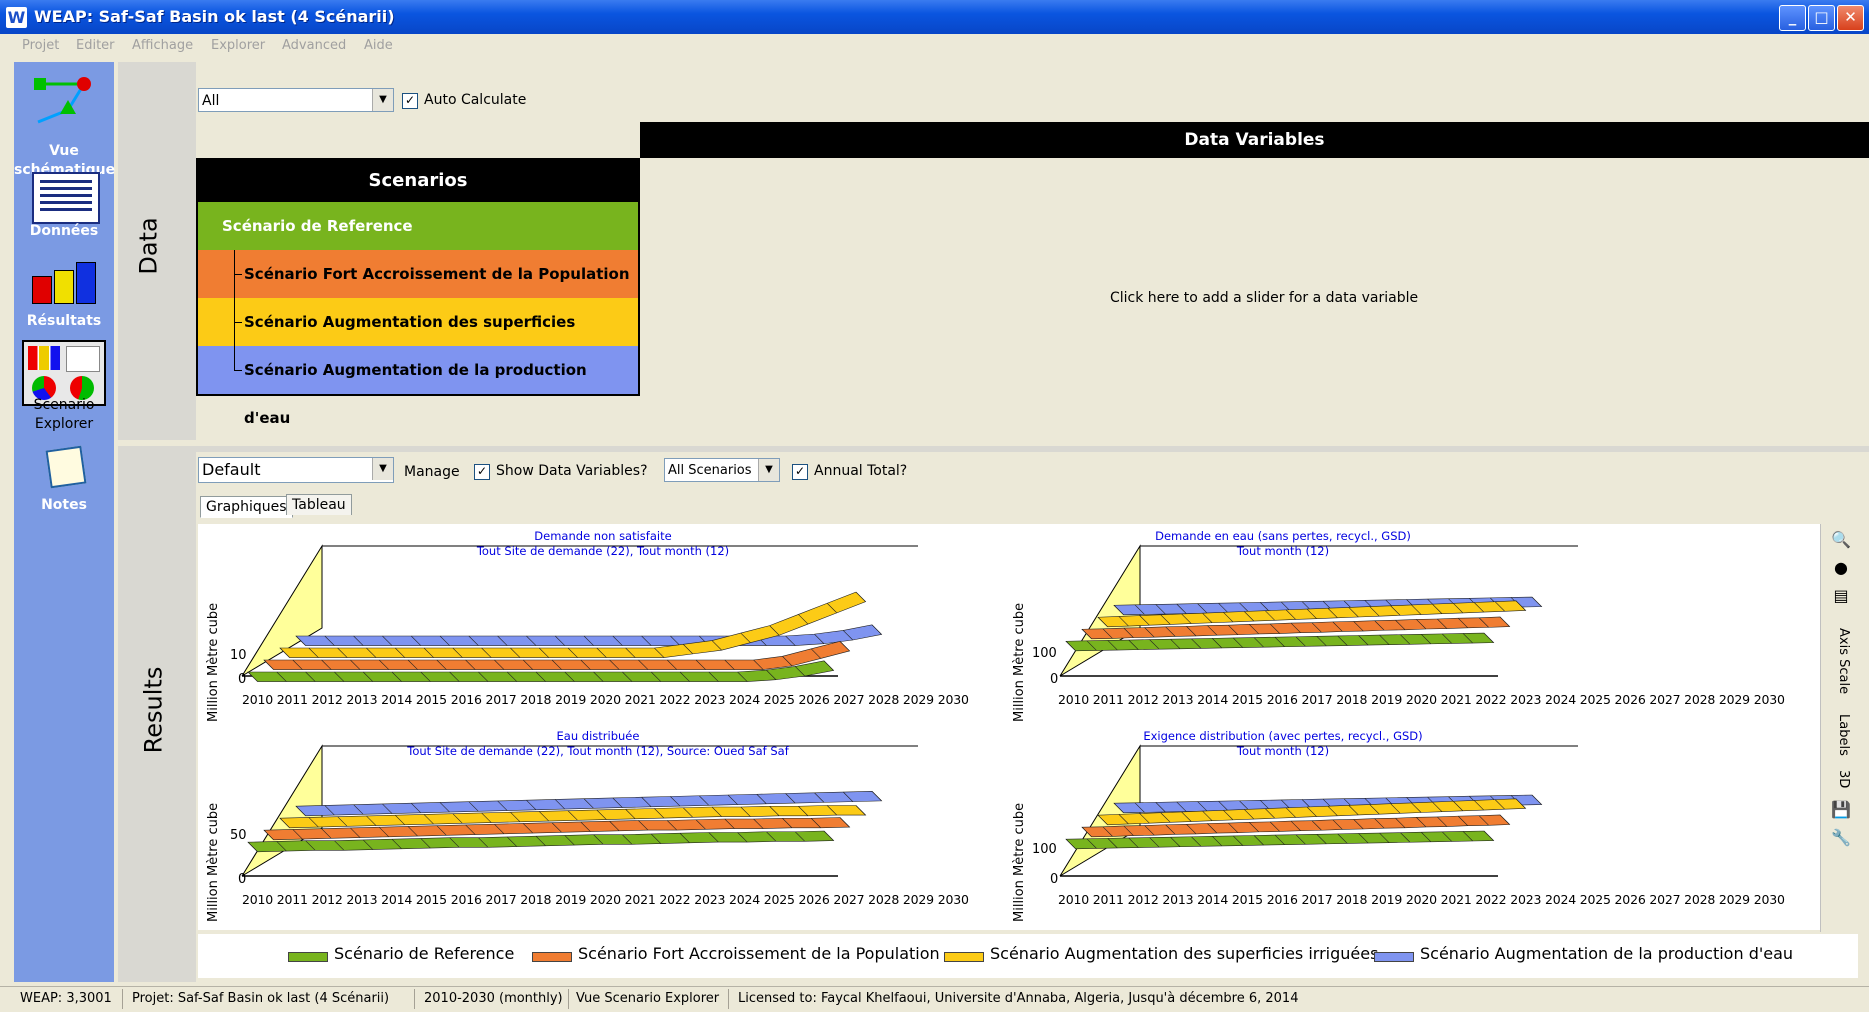 Image resolution: width=1869 pixels, height=1012 pixels. I want to click on tab-tableau: Tableau, so click(319, 504).